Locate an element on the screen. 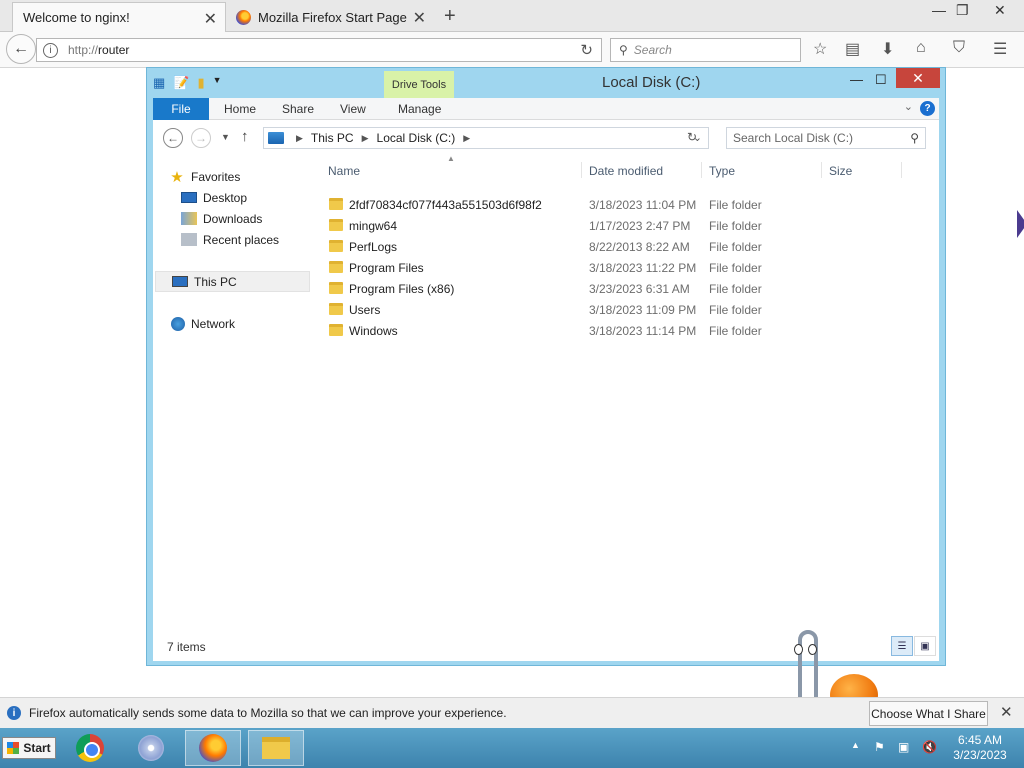  volume-muted-icon: 🔇 is located at coordinates (929, 747).